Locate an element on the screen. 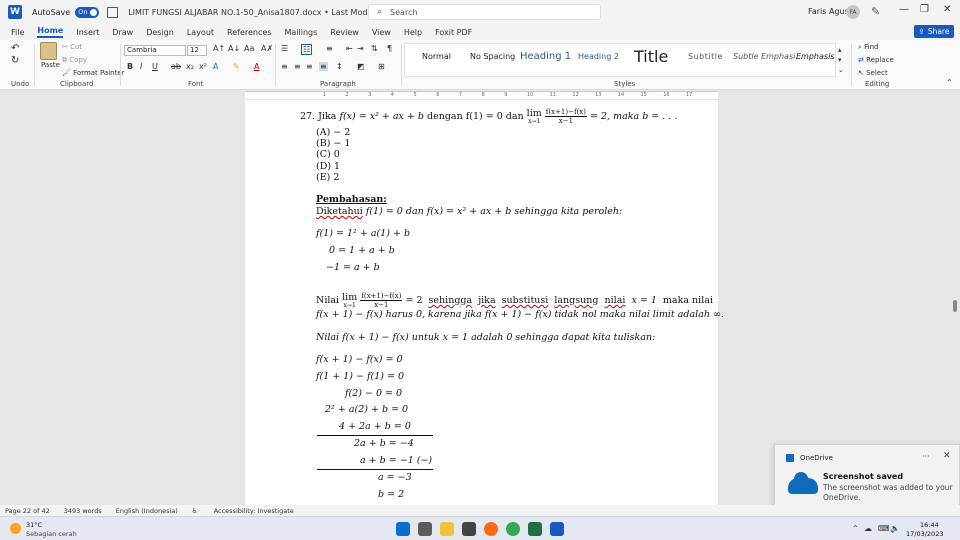 This screenshot has width=960, height=540. avatar: FA is located at coordinates (853, 12).